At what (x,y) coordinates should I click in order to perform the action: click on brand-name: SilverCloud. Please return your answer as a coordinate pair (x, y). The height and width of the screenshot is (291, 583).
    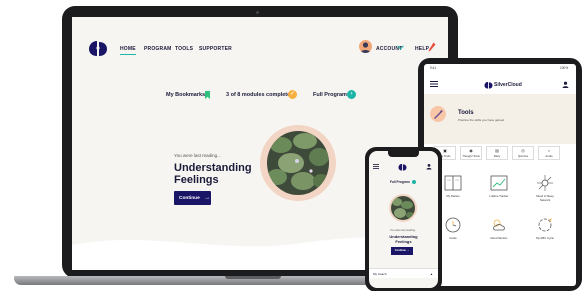
    Looking at the image, I should click on (508, 85).